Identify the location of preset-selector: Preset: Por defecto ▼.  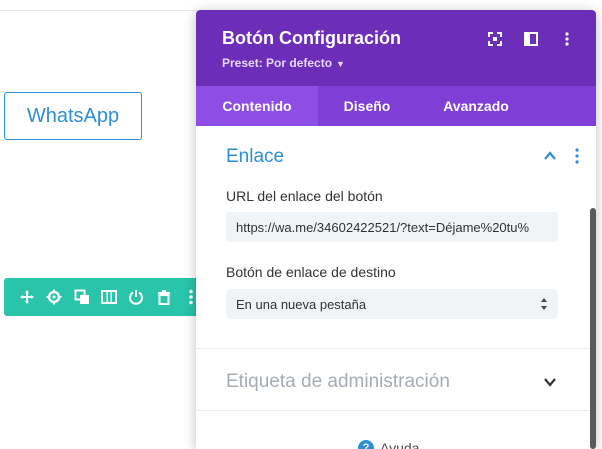
(283, 63).